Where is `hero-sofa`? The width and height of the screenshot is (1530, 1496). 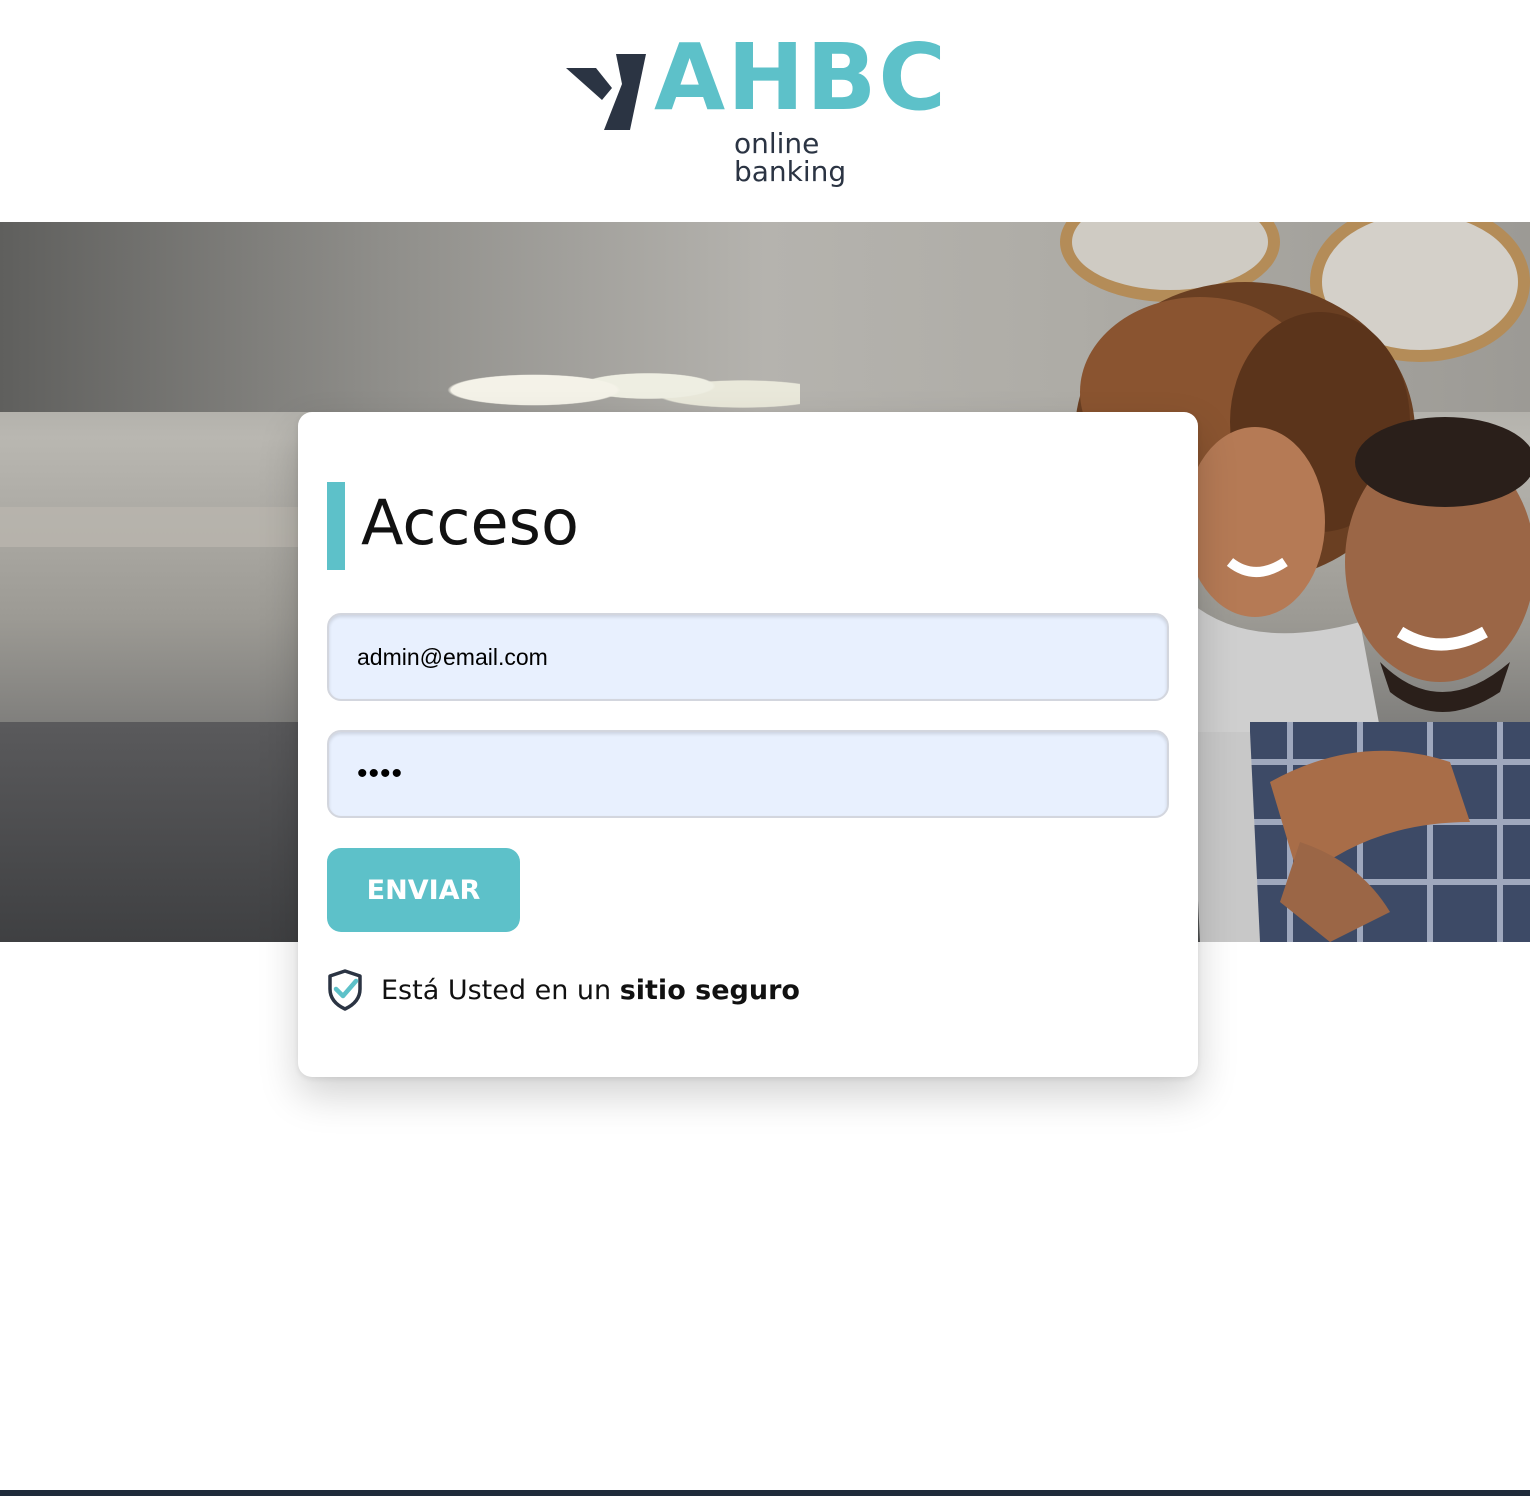 hero-sofa is located at coordinates (165, 832).